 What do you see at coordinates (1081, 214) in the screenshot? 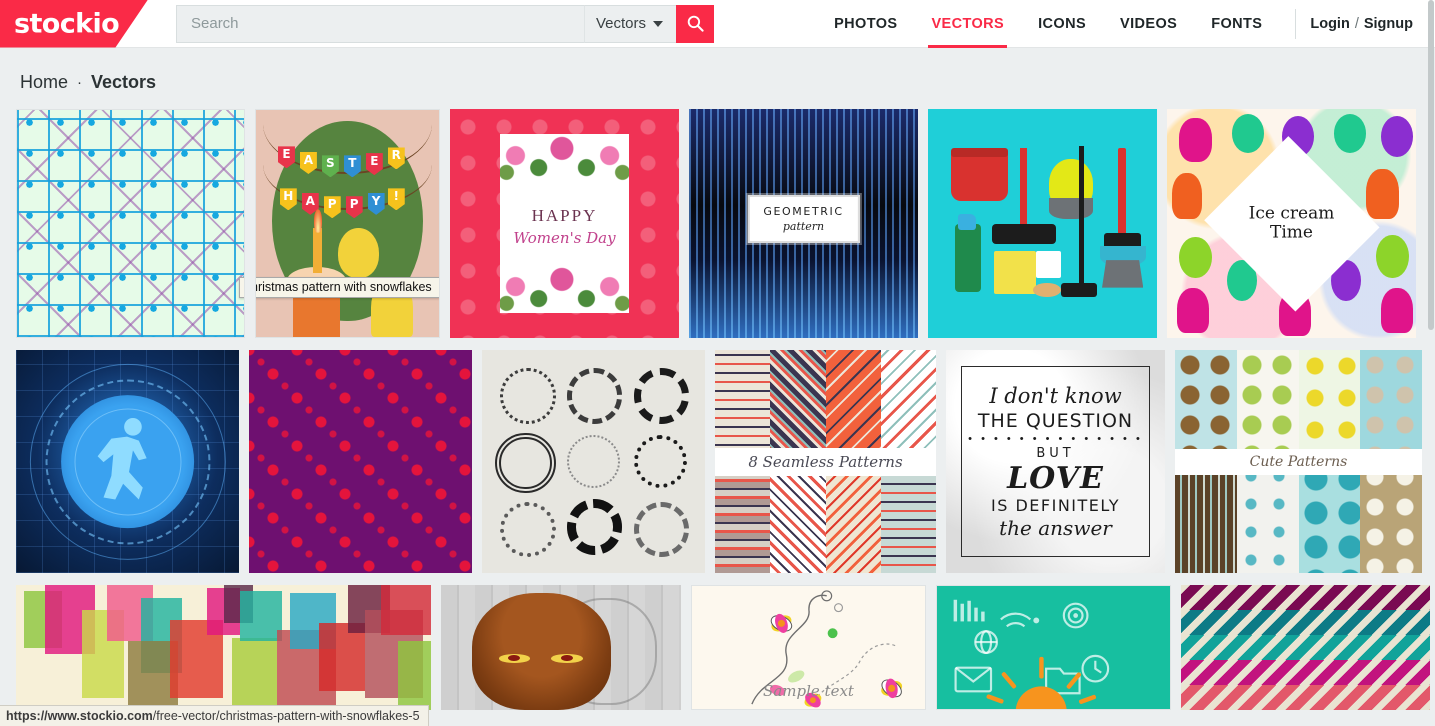
I see `vacuum-tube` at bounding box center [1081, 214].